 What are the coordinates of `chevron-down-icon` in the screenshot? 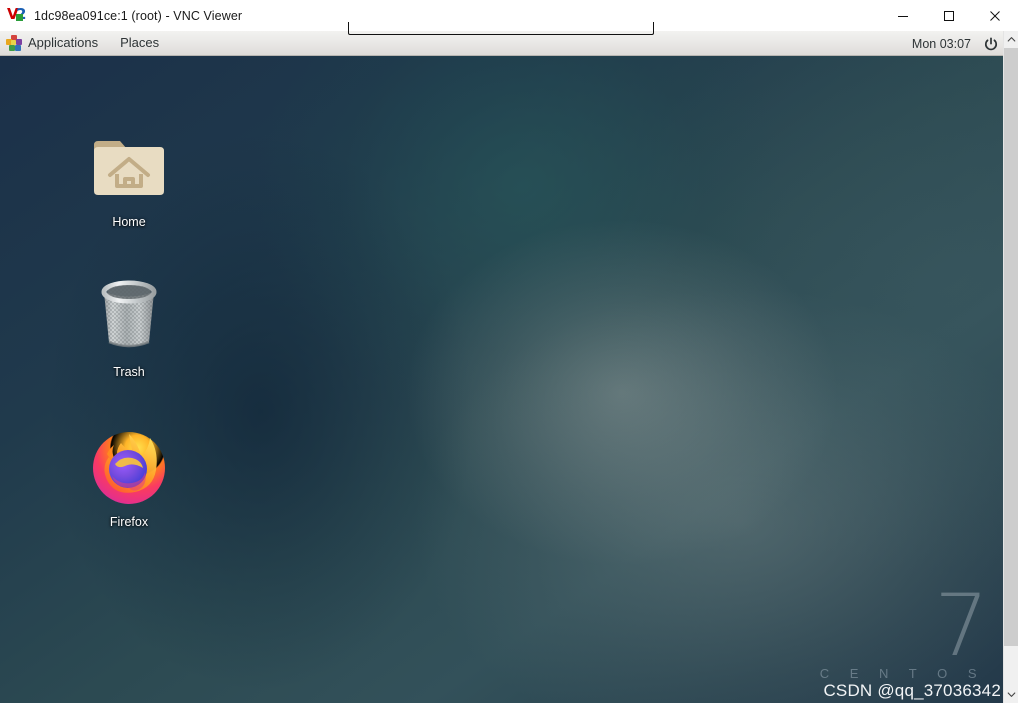 It's located at (1011, 694).